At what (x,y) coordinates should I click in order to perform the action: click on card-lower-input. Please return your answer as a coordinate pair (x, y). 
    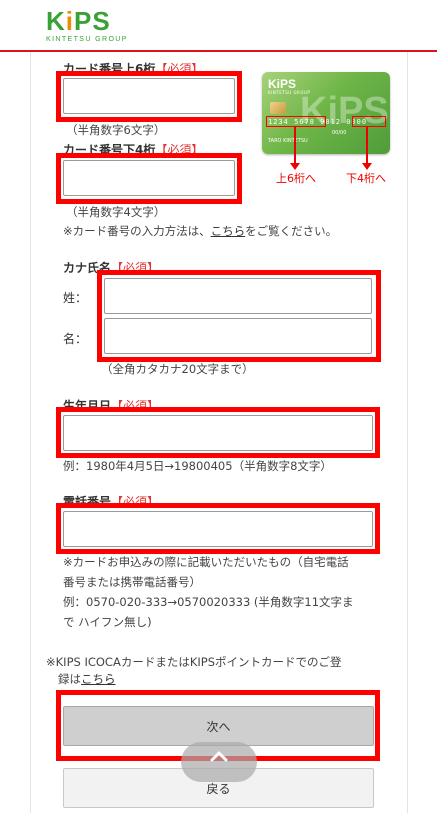
    Looking at the image, I should click on (149, 178).